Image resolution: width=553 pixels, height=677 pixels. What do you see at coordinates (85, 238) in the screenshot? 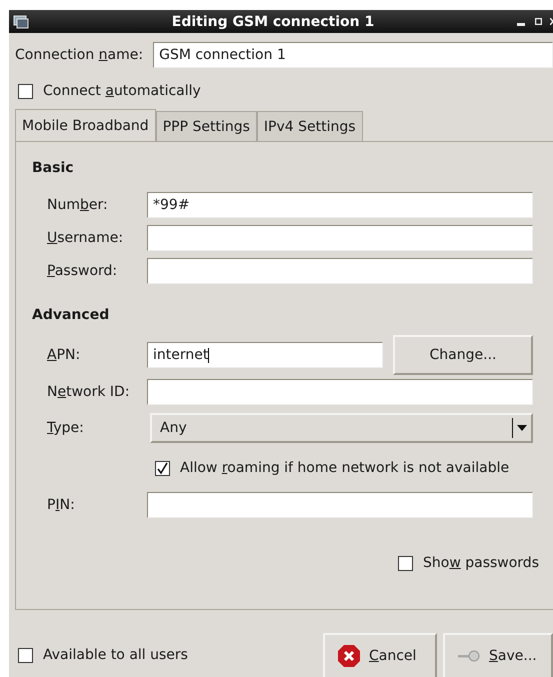
I see `field-label: Username:` at bounding box center [85, 238].